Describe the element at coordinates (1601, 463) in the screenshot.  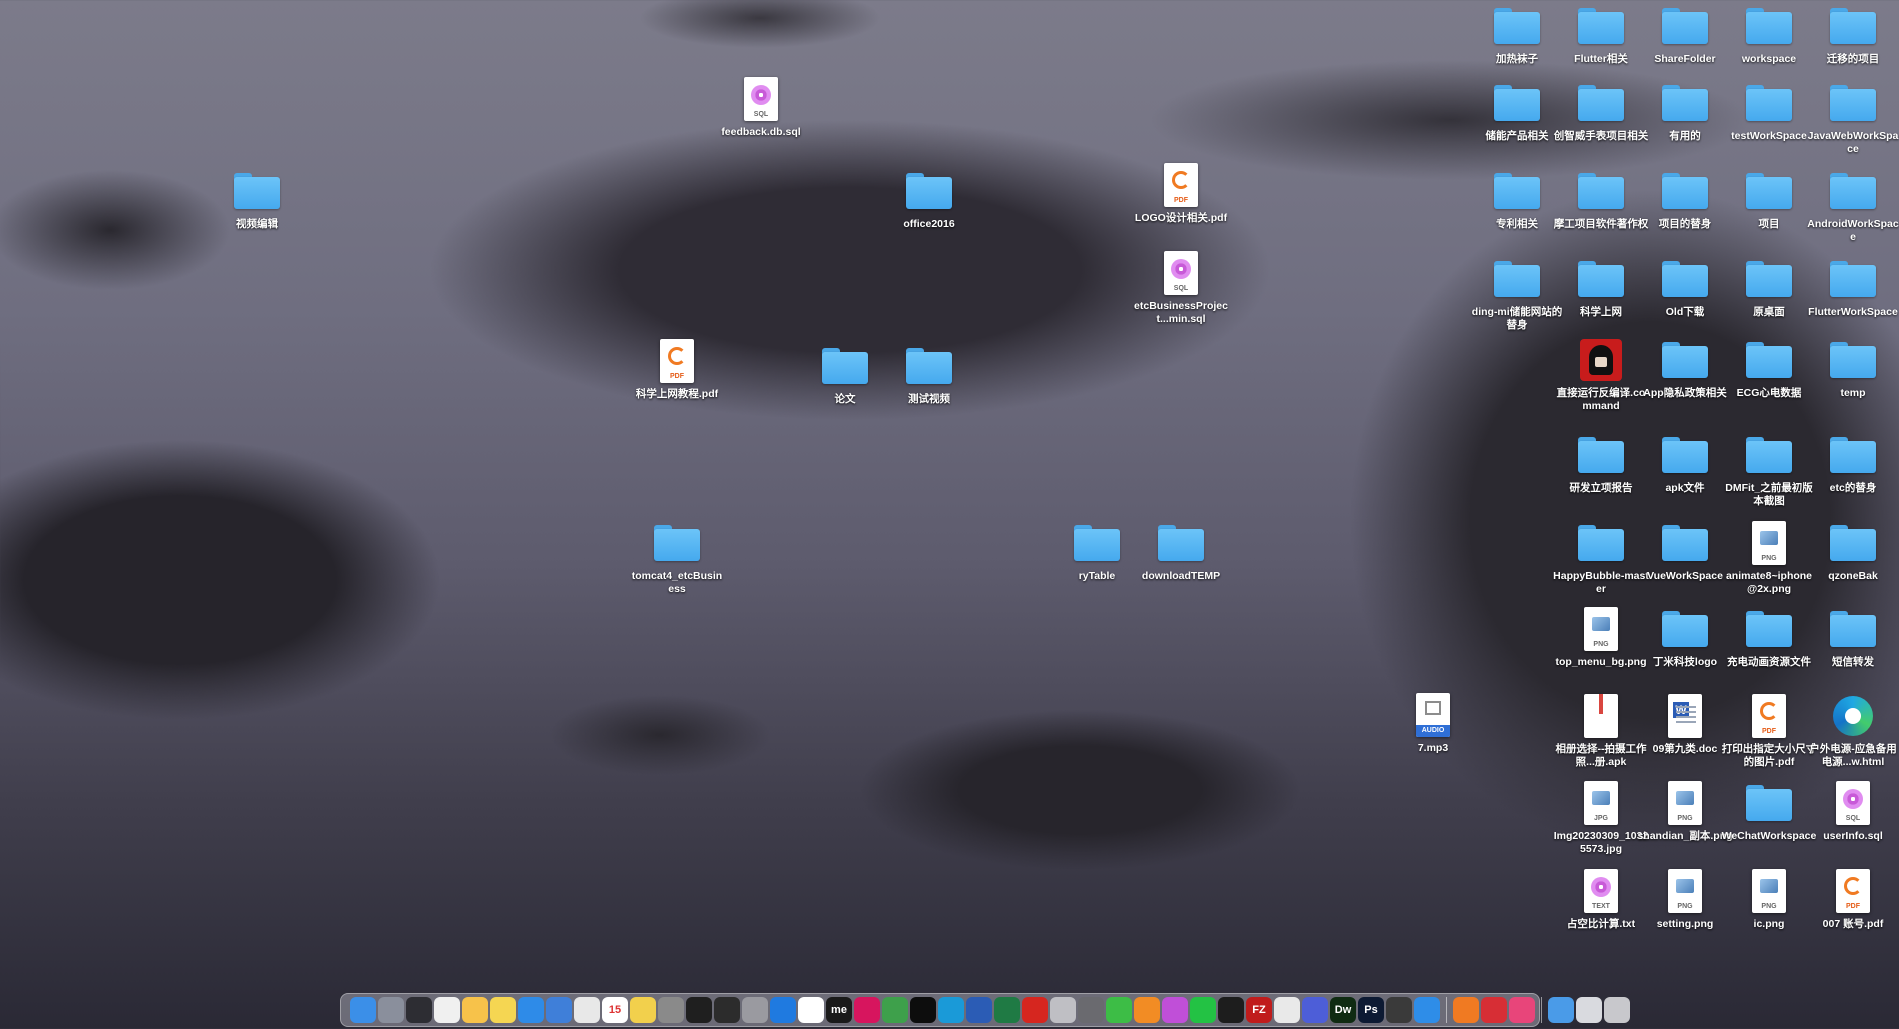
I see `folder-yanfa: 研发立项报告` at that location.